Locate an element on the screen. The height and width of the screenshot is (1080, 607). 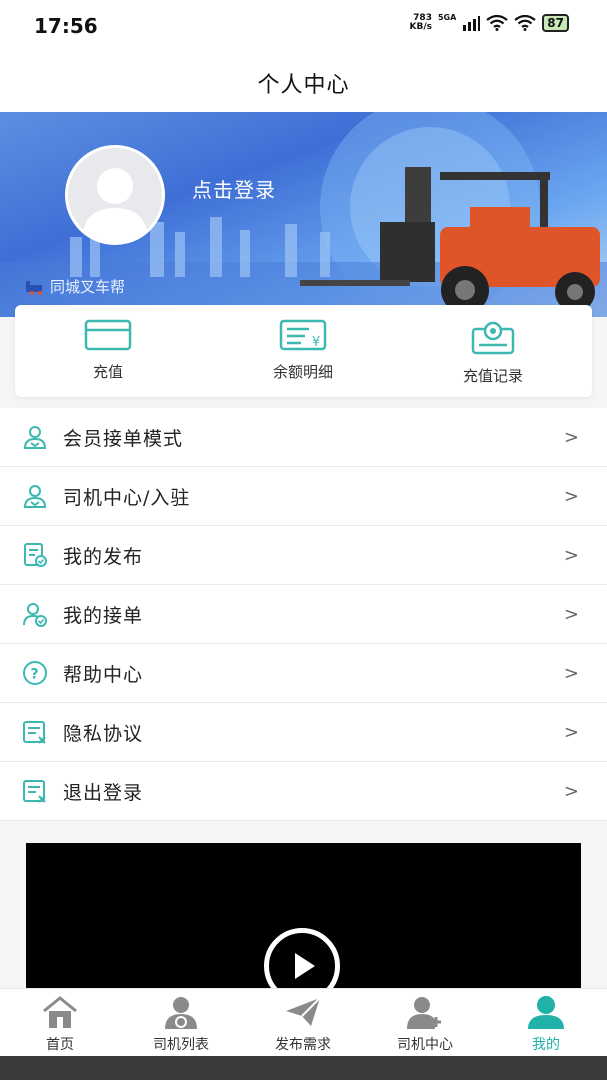
user-add-icon is located at coordinates (424, 1013).